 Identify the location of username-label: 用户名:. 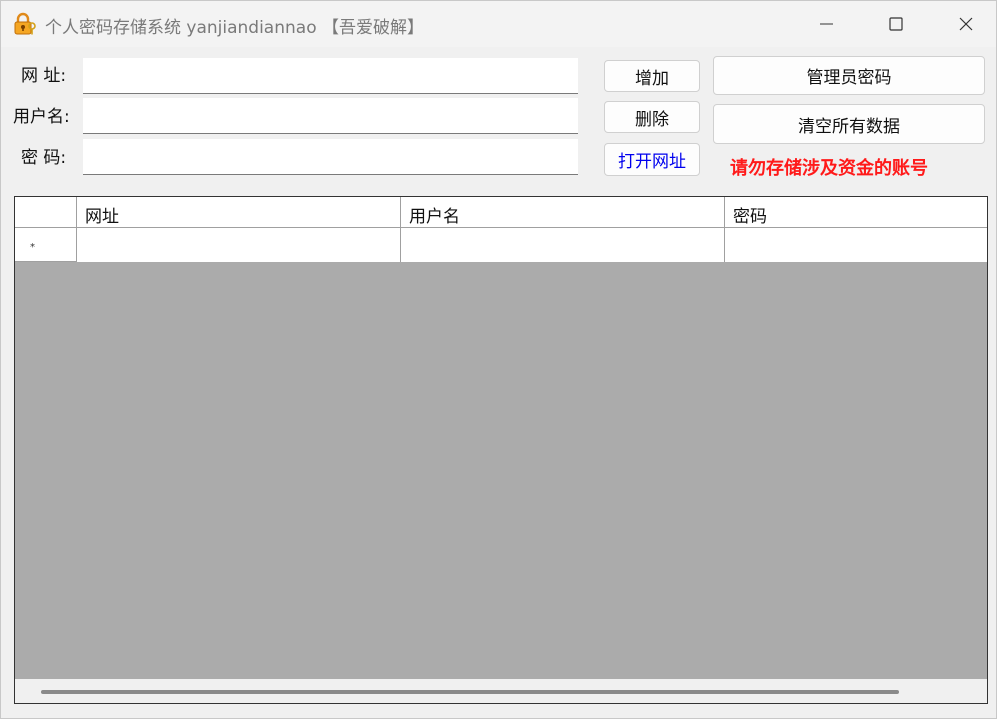
(41, 117).